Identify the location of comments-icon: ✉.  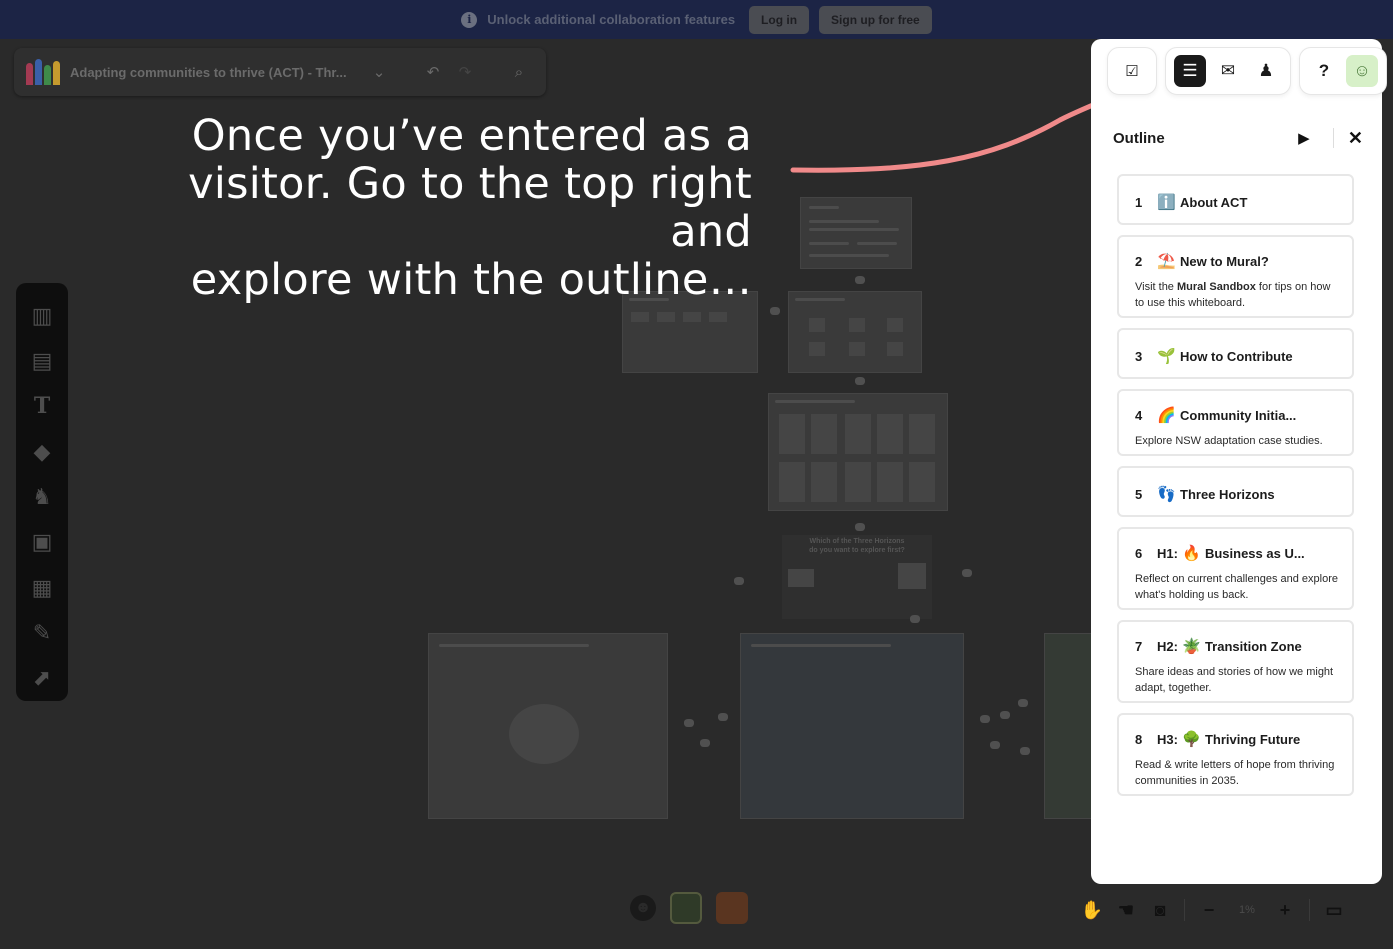
(1228, 71).